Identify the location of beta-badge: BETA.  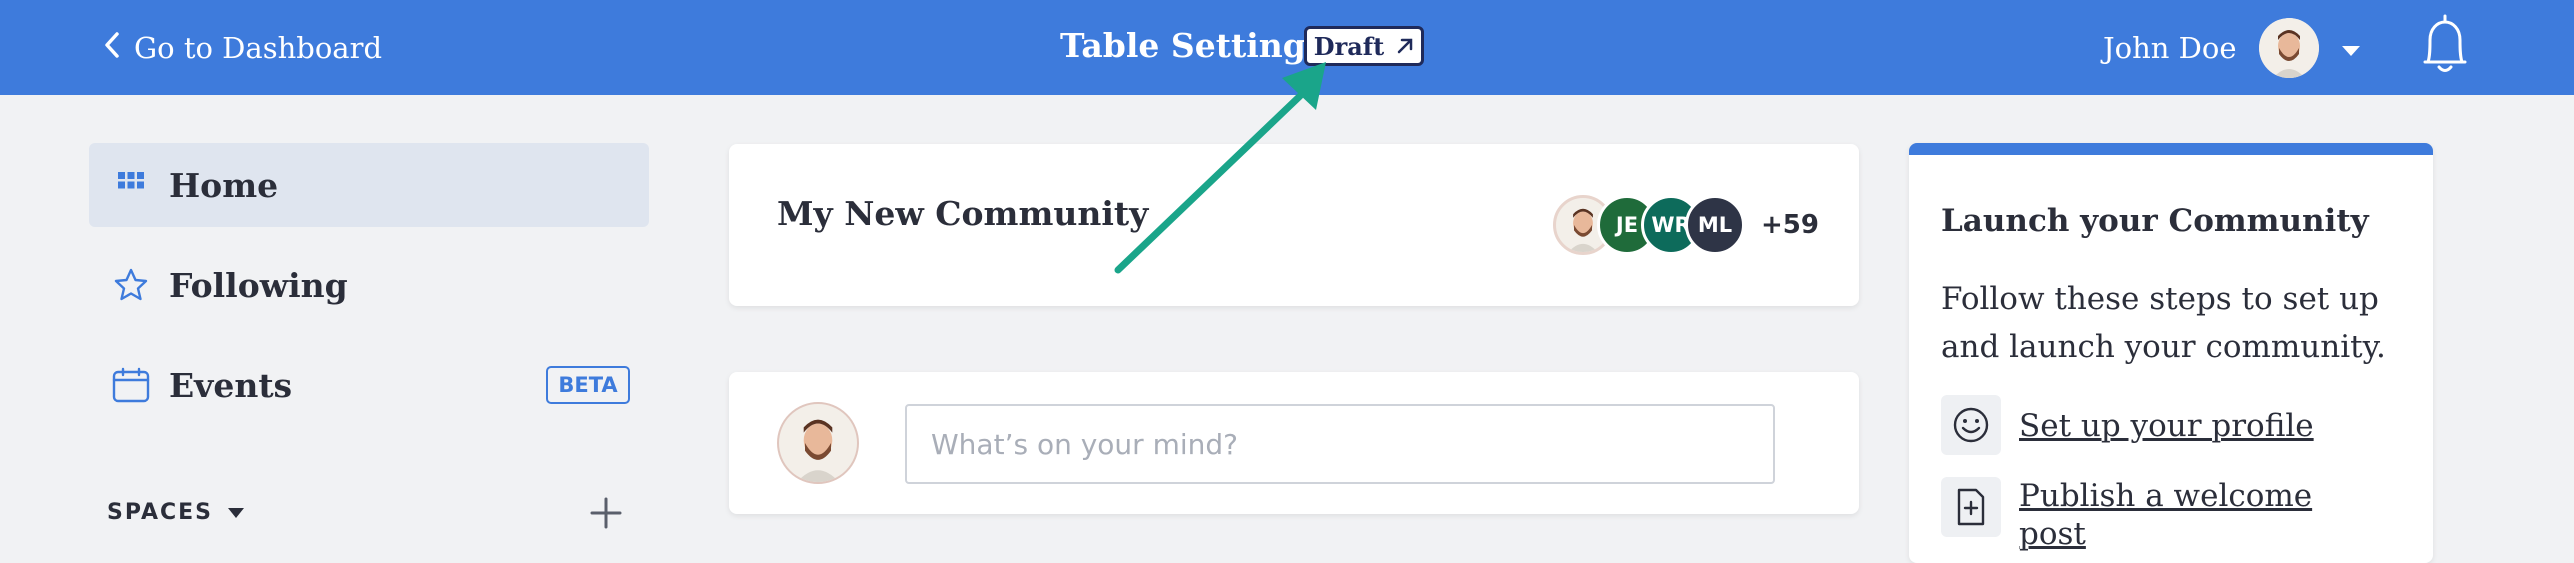
(588, 385).